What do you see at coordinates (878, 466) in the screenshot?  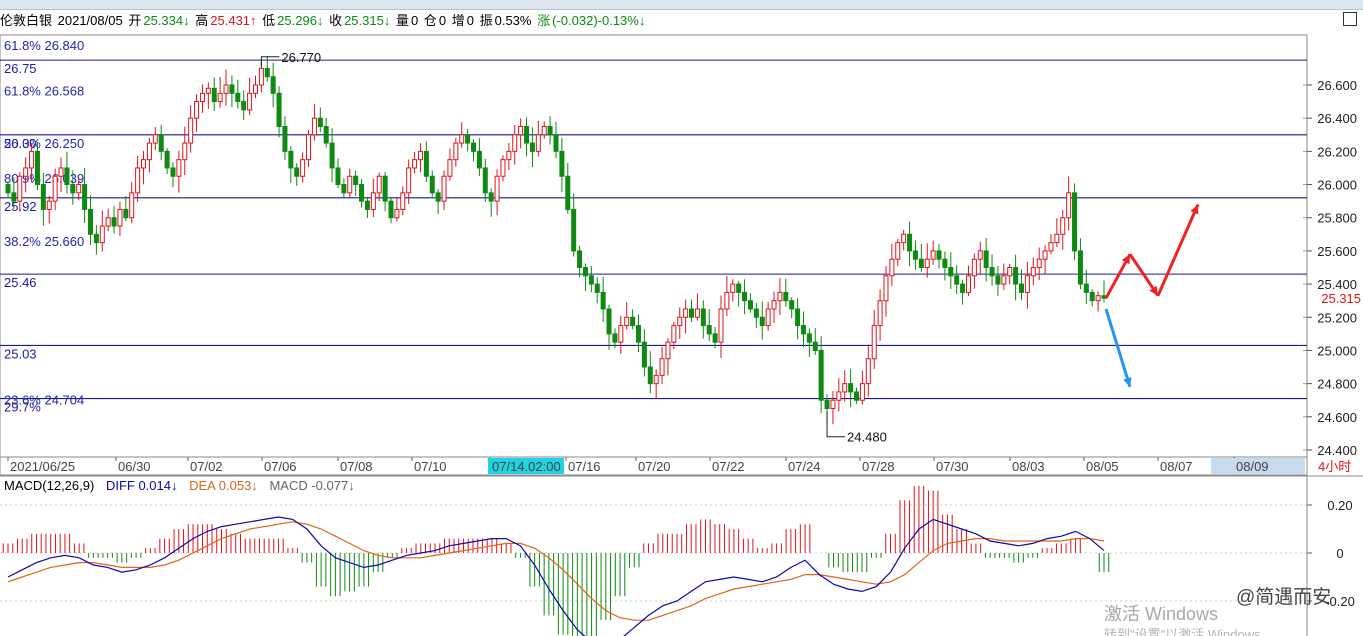 I see `x-tick-label: 07/28` at bounding box center [878, 466].